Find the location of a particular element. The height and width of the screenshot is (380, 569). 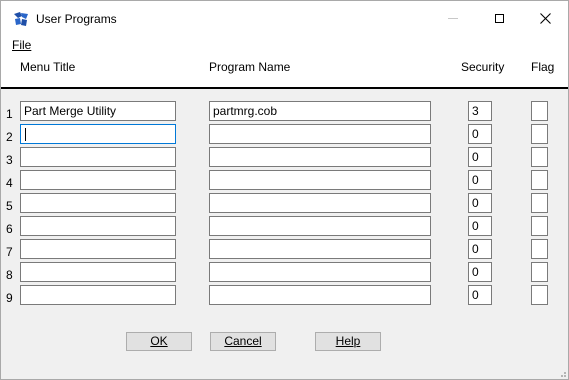

resize-grip-icon is located at coordinates (562, 373).